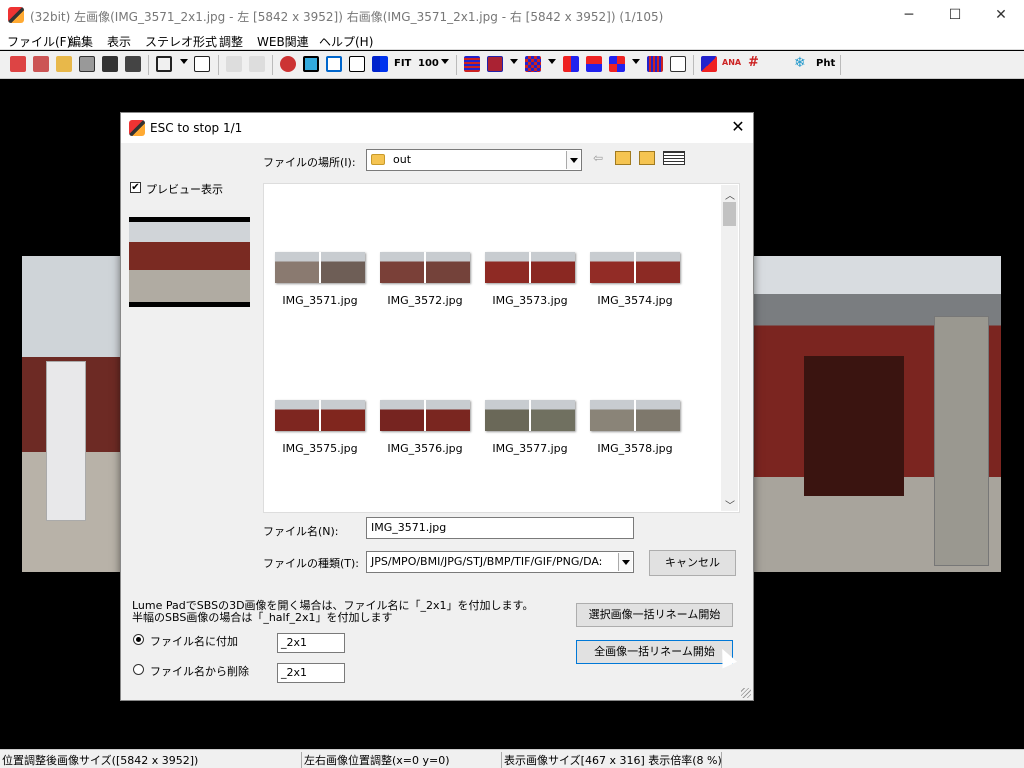 This screenshot has height=768, width=1024. What do you see at coordinates (283, 41) in the screenshot?
I see `menu-web: WEB関連` at bounding box center [283, 41].